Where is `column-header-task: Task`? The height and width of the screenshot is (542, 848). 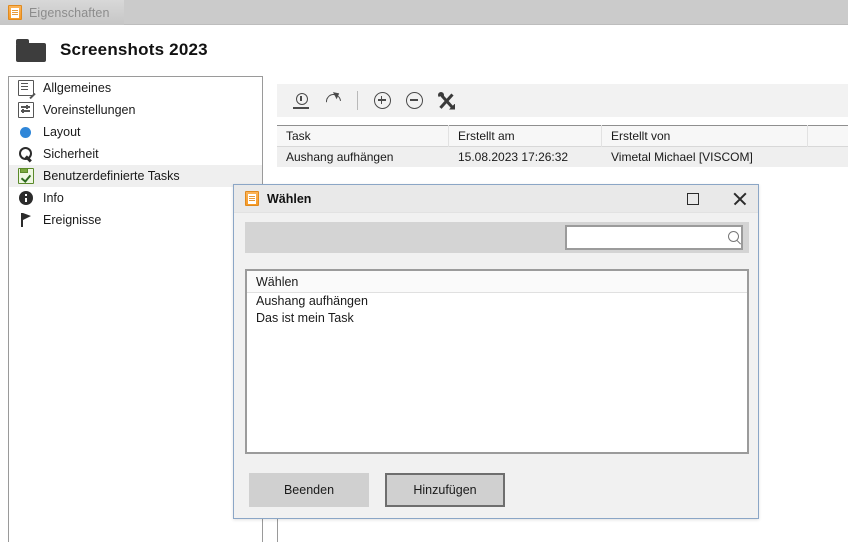 column-header-task: Task is located at coordinates (363, 136).